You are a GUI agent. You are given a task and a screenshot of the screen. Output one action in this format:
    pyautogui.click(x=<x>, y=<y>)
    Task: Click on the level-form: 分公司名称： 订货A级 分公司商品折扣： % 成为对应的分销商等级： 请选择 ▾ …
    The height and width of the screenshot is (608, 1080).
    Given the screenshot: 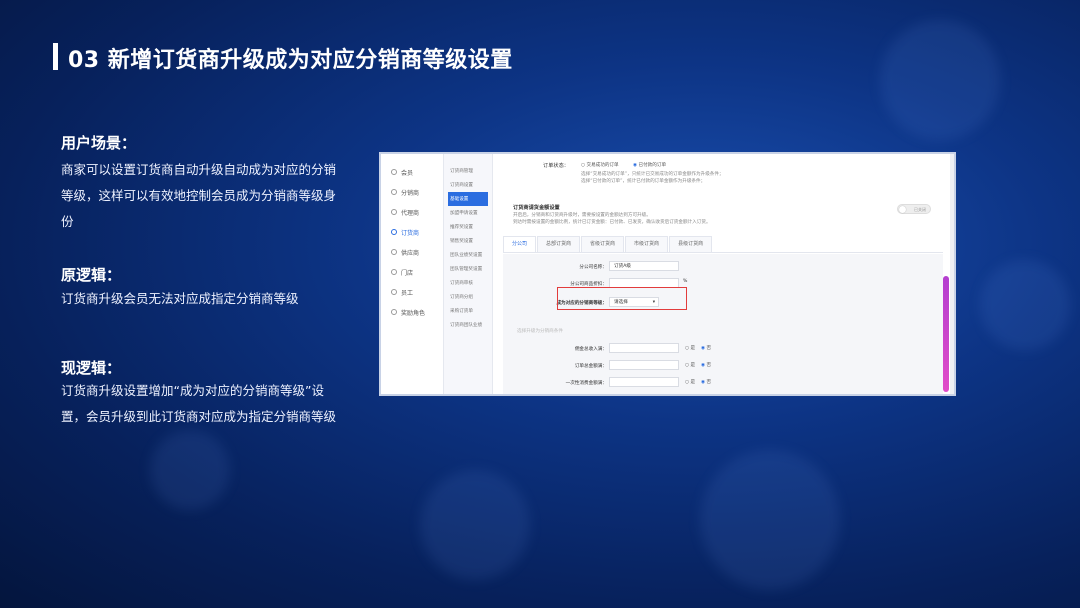 What is the action you would take?
    pyautogui.click(x=723, y=324)
    